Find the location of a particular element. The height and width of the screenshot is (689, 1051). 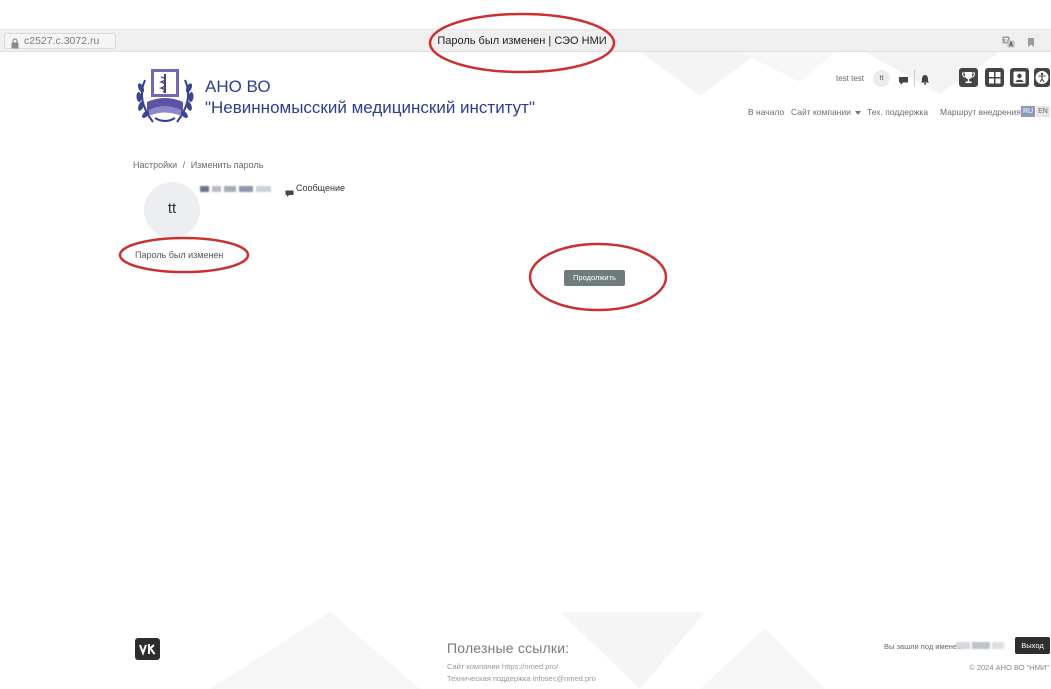

breadcrumb-current: Изменить пароль is located at coordinates (227, 165).